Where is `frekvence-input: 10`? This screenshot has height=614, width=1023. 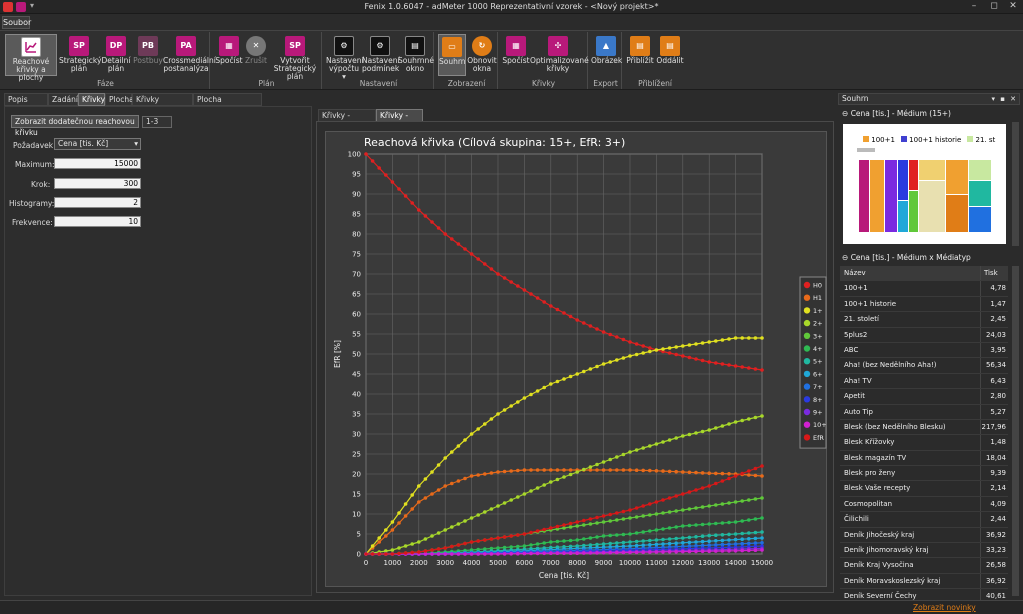 frekvence-input: 10 is located at coordinates (97, 221).